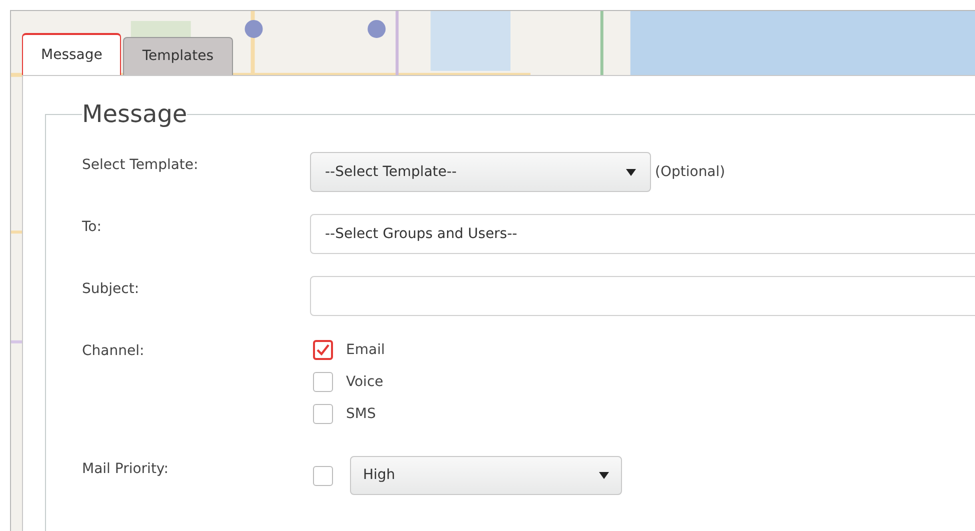  I want to click on field-label: Subject:, so click(111, 289).